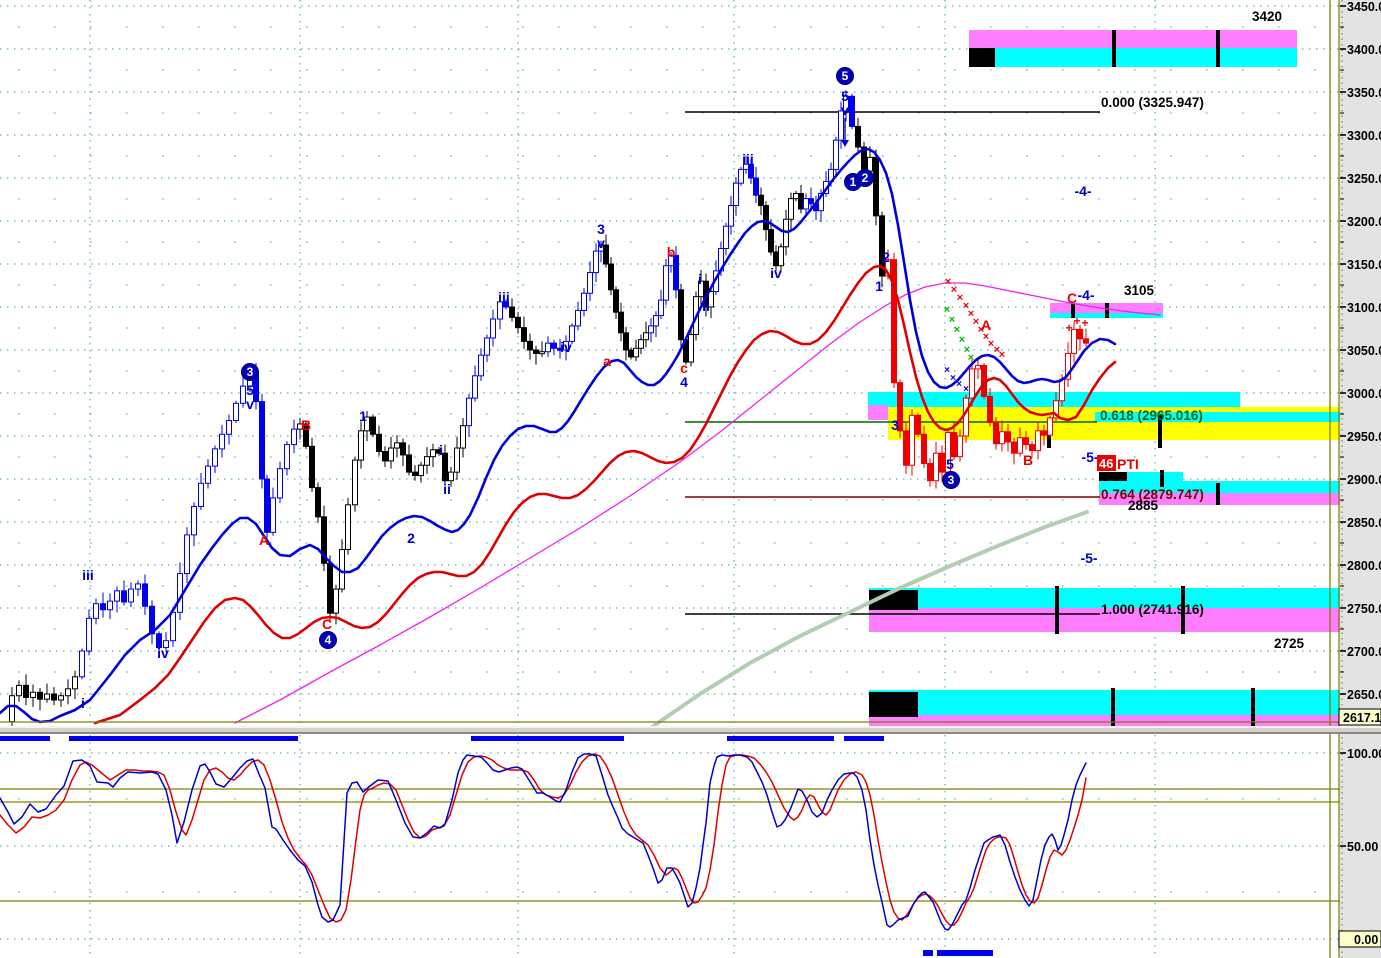  Describe the element at coordinates (1364, 609) in the screenshot. I see `price-axis-label: 2750.0` at that location.